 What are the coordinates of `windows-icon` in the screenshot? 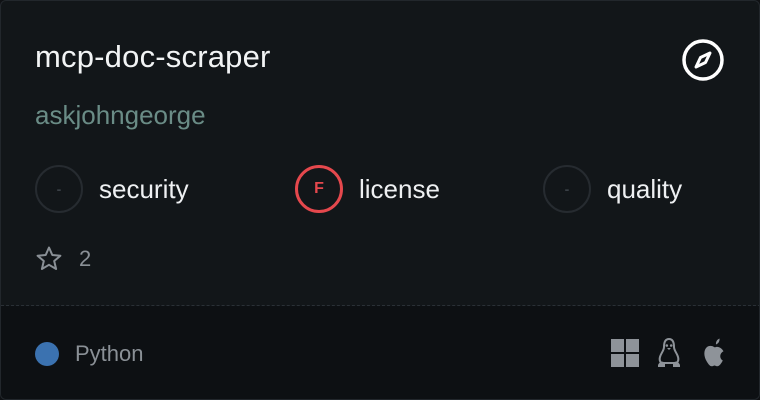 It's located at (625, 353).